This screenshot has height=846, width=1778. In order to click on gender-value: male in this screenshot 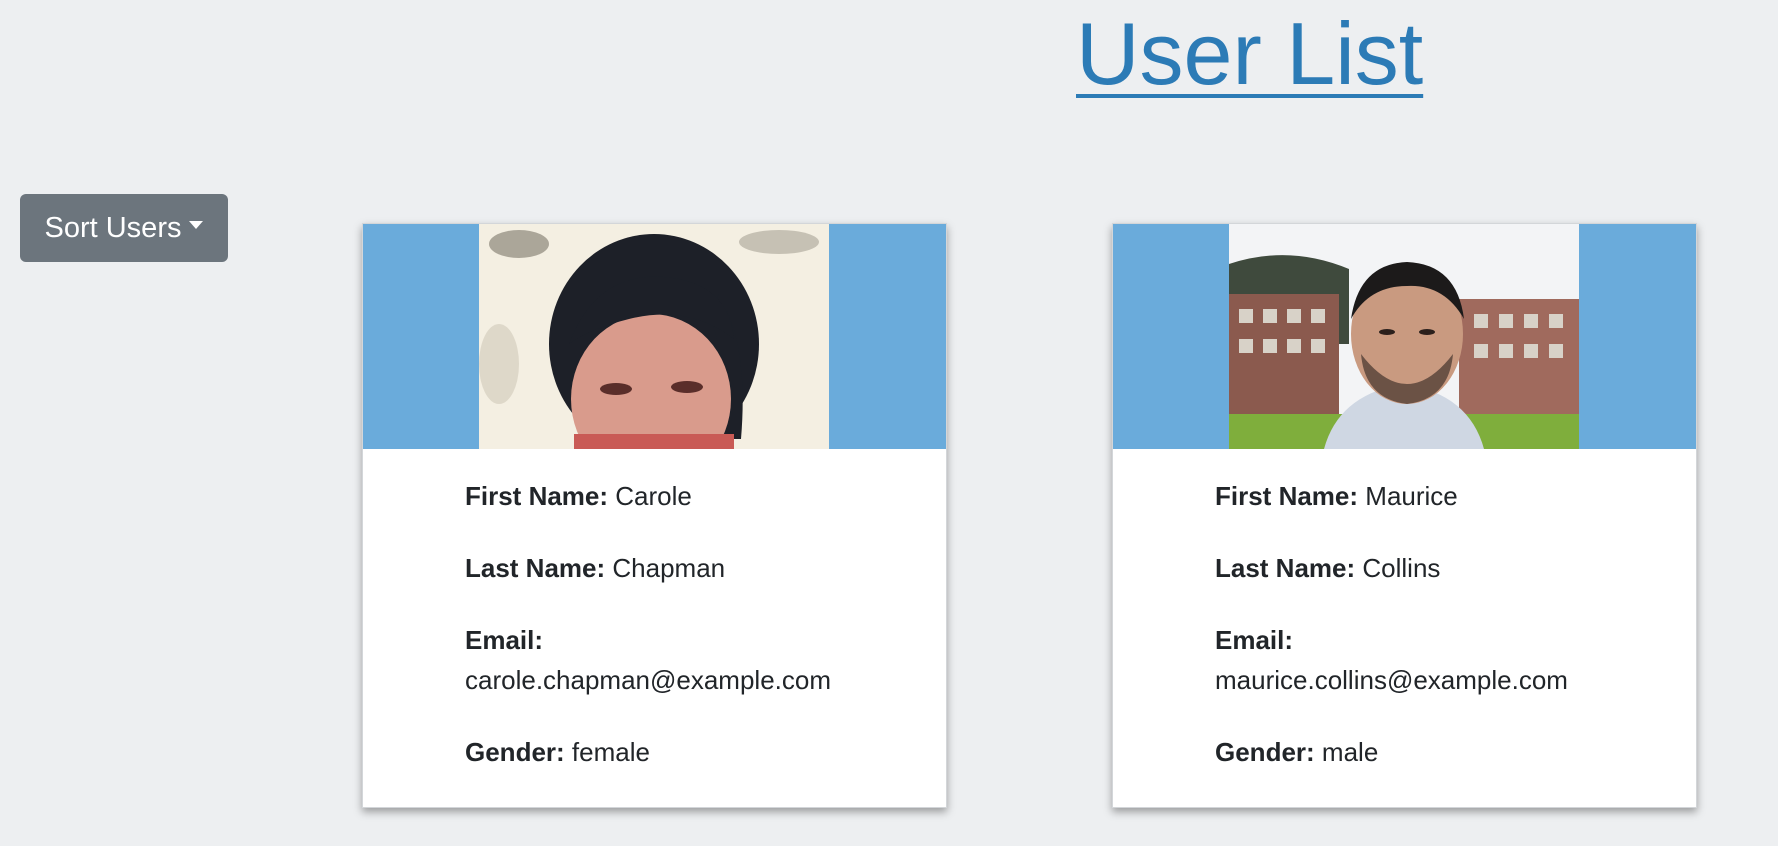, I will do `click(1350, 752)`.